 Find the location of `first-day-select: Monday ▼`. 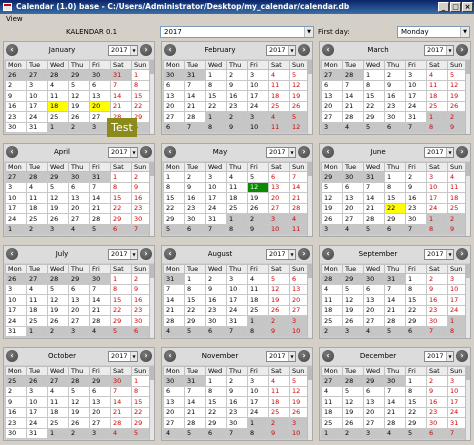

first-day-select: Monday ▼ is located at coordinates (433, 32).